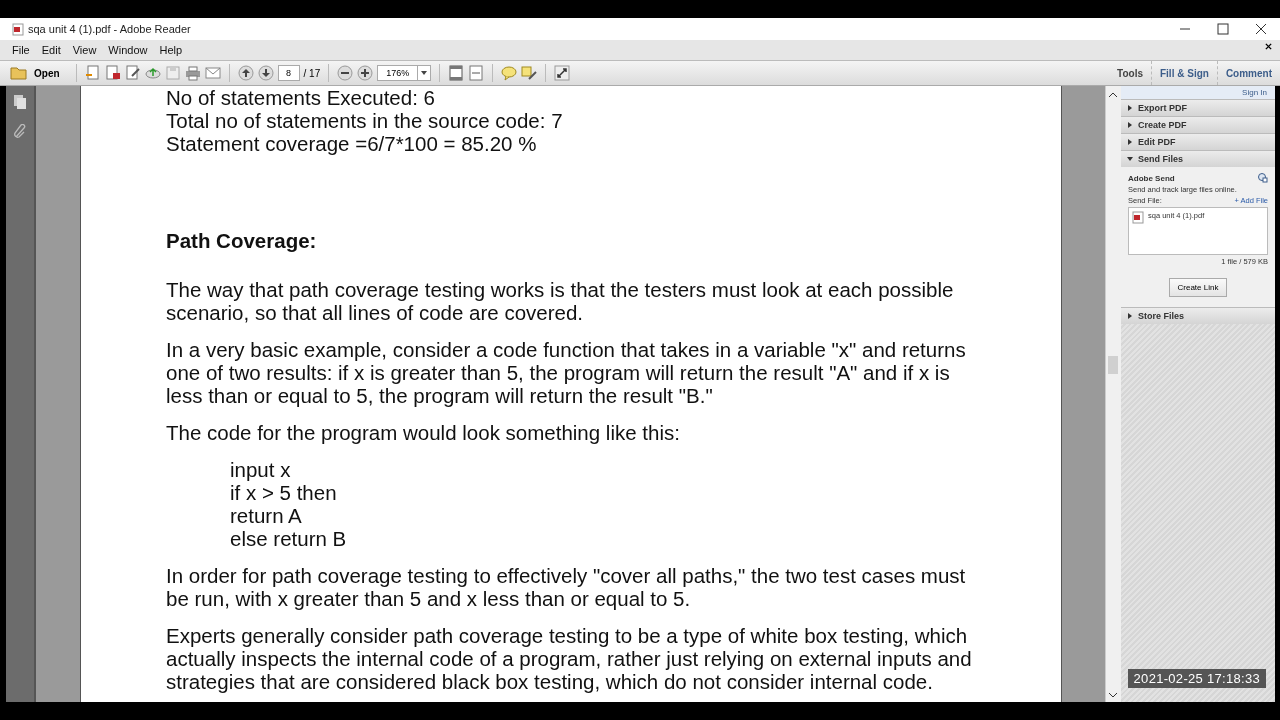  I want to click on fit-page-icon, so click(456, 73).